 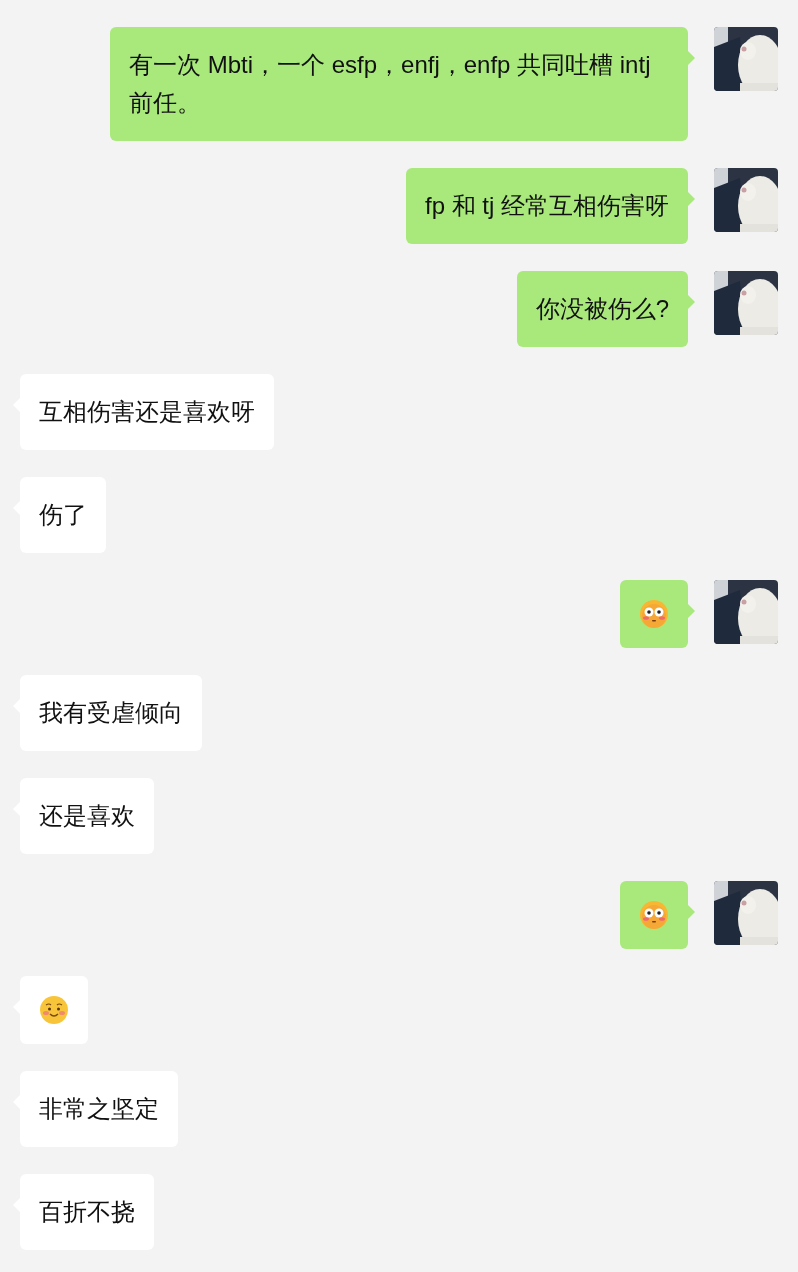 I want to click on message-bubble: 还是喜欢, so click(x=87, y=816).